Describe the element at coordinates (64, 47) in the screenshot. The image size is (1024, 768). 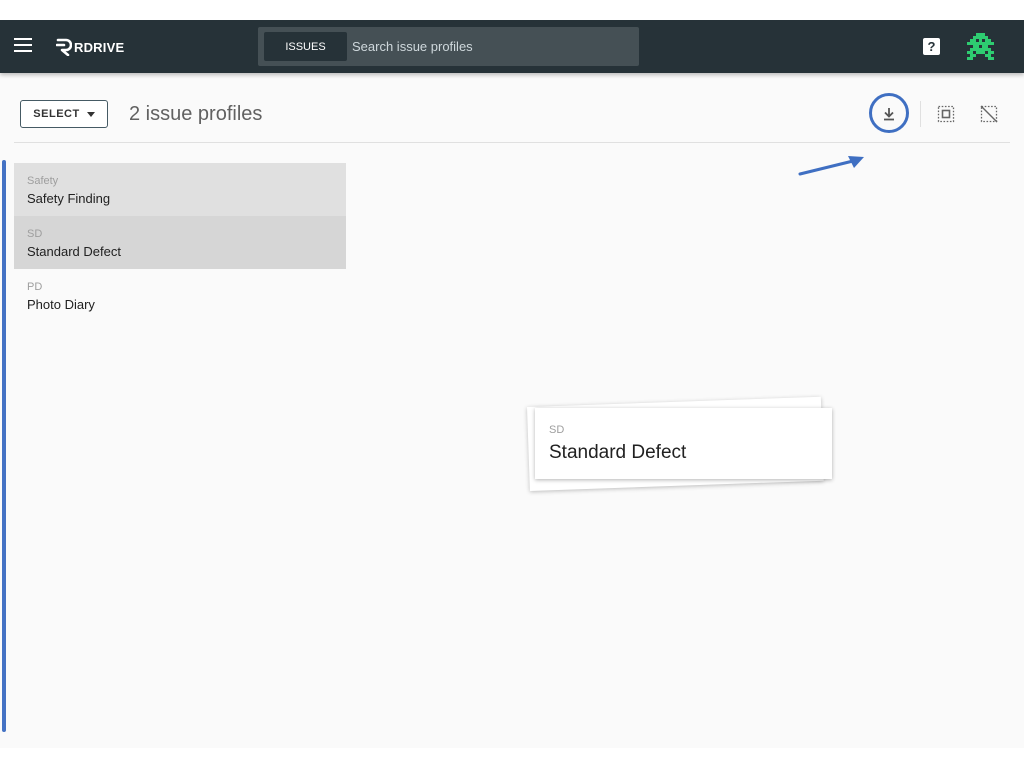
I see `logo-icon` at that location.